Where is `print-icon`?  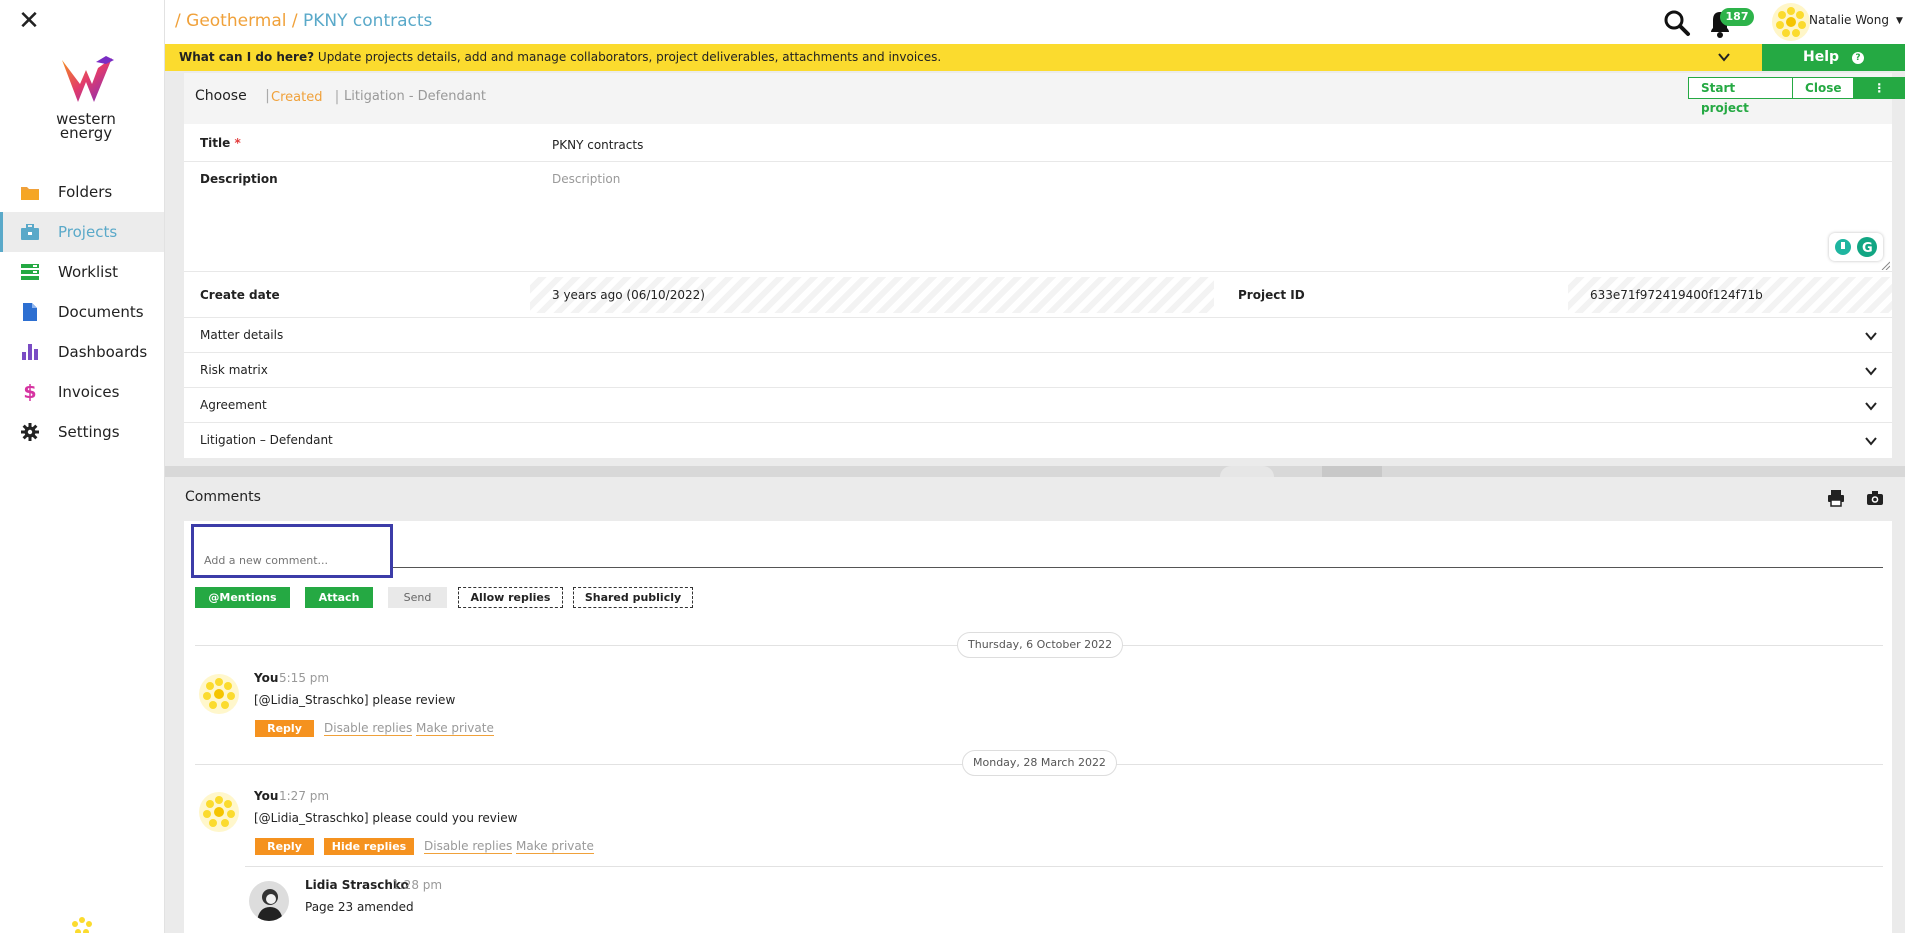
print-icon is located at coordinates (1836, 498).